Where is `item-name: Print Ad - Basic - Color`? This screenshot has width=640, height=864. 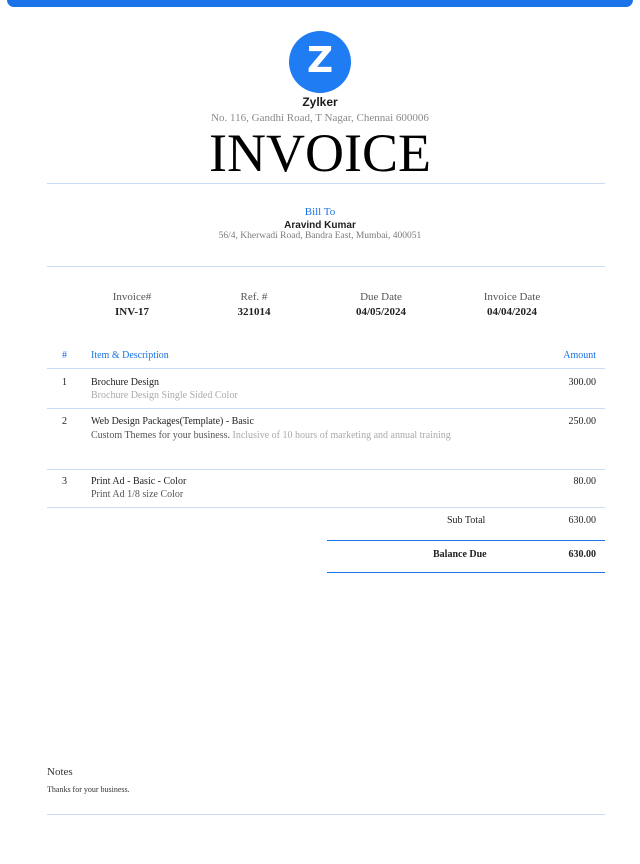 item-name: Print Ad - Basic - Color is located at coordinates (139, 481).